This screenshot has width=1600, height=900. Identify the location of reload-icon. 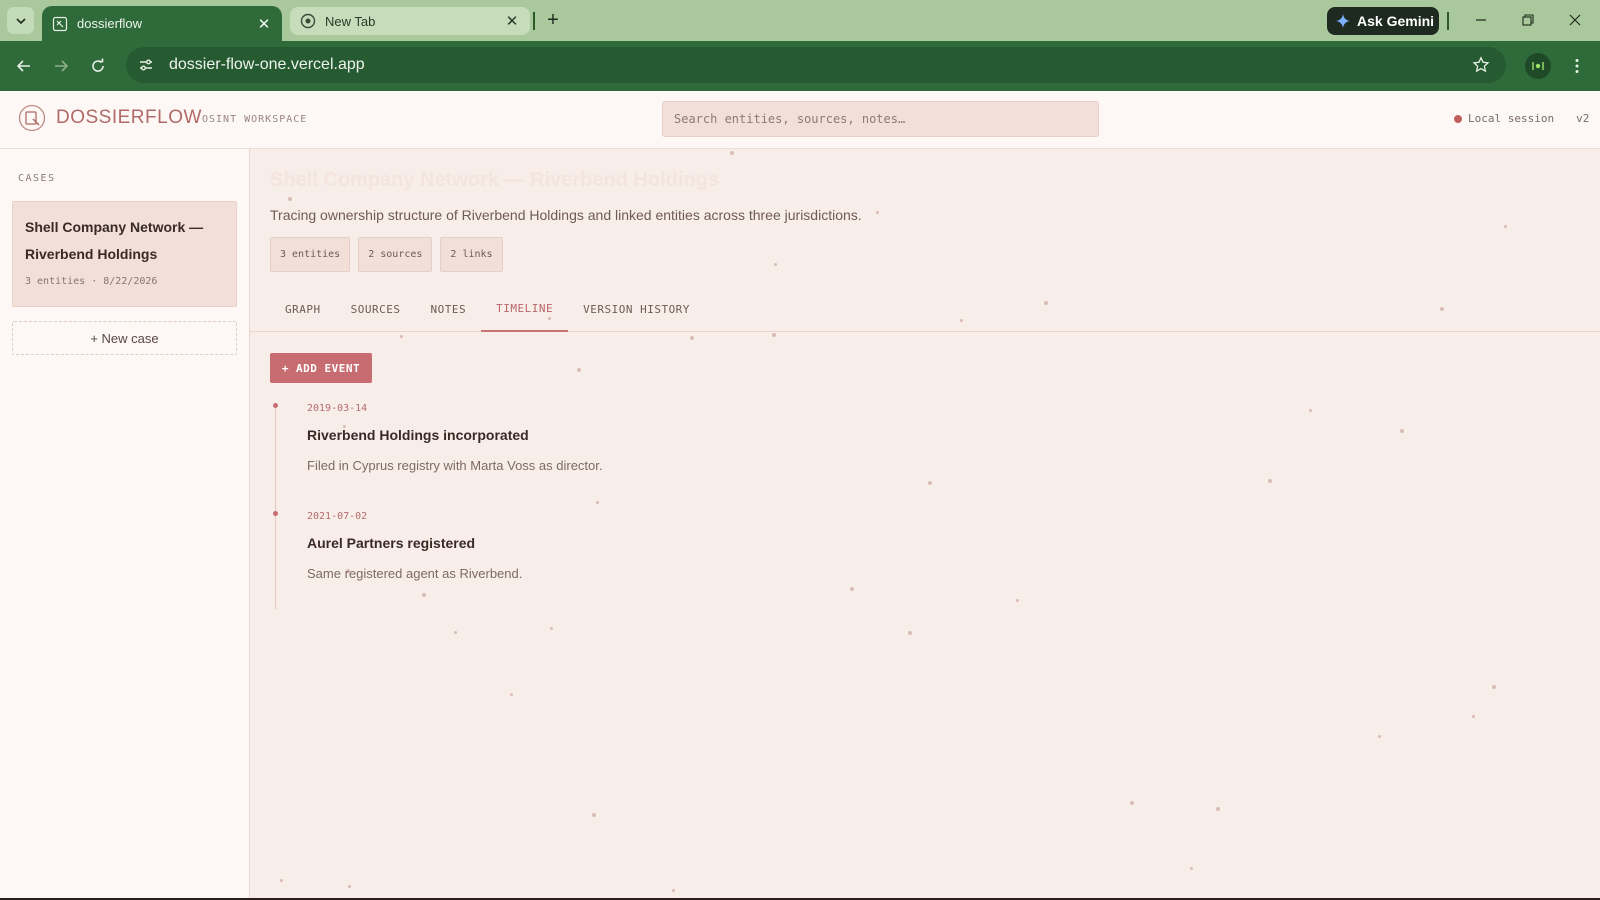
(98, 65).